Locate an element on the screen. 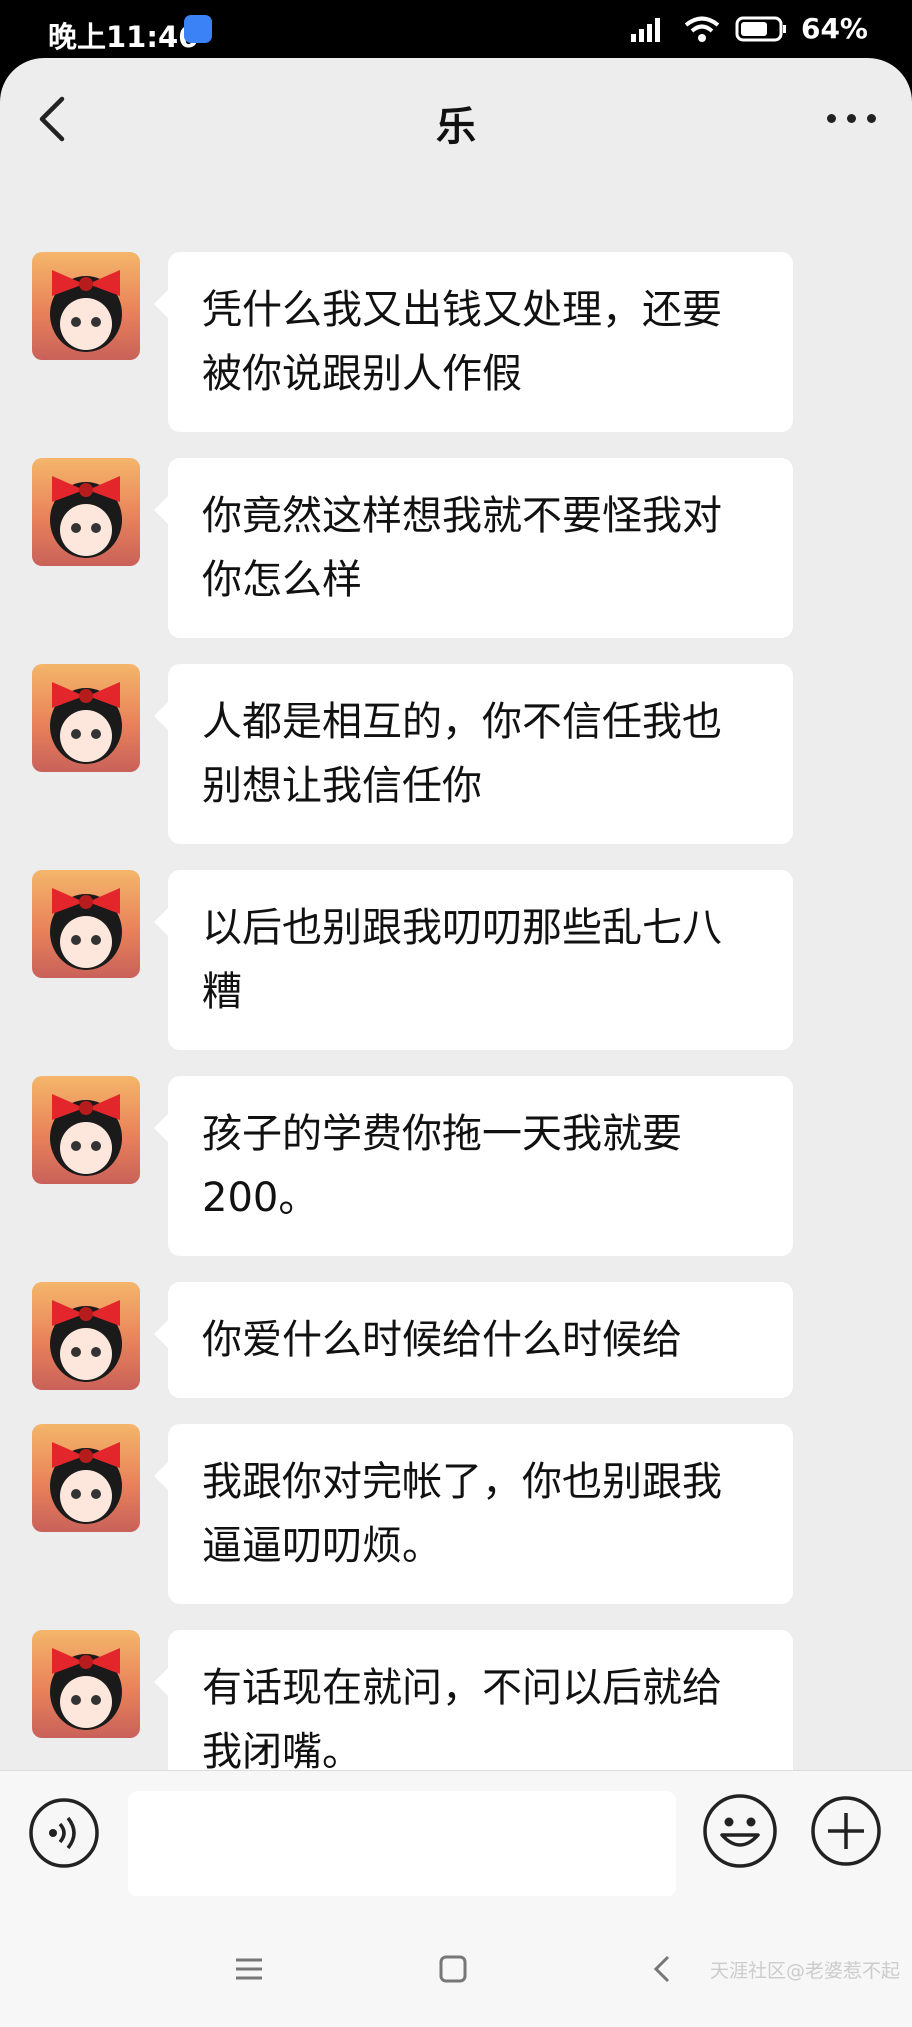 Image resolution: width=912 pixels, height=2027 pixels. nav-back-icon is located at coordinates (662, 1969).